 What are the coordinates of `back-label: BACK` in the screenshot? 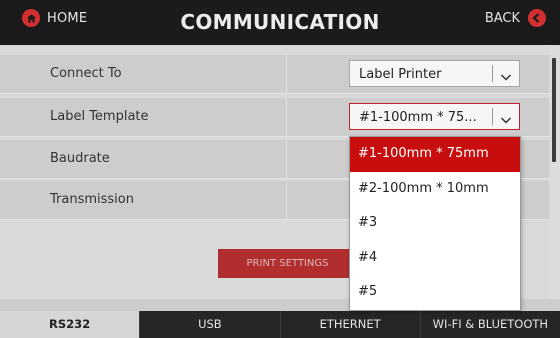 It's located at (502, 18).